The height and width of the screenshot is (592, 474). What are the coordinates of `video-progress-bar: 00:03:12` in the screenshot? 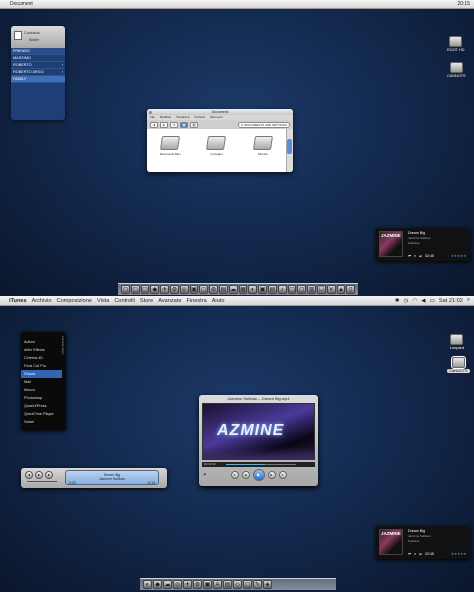 It's located at (258, 464).